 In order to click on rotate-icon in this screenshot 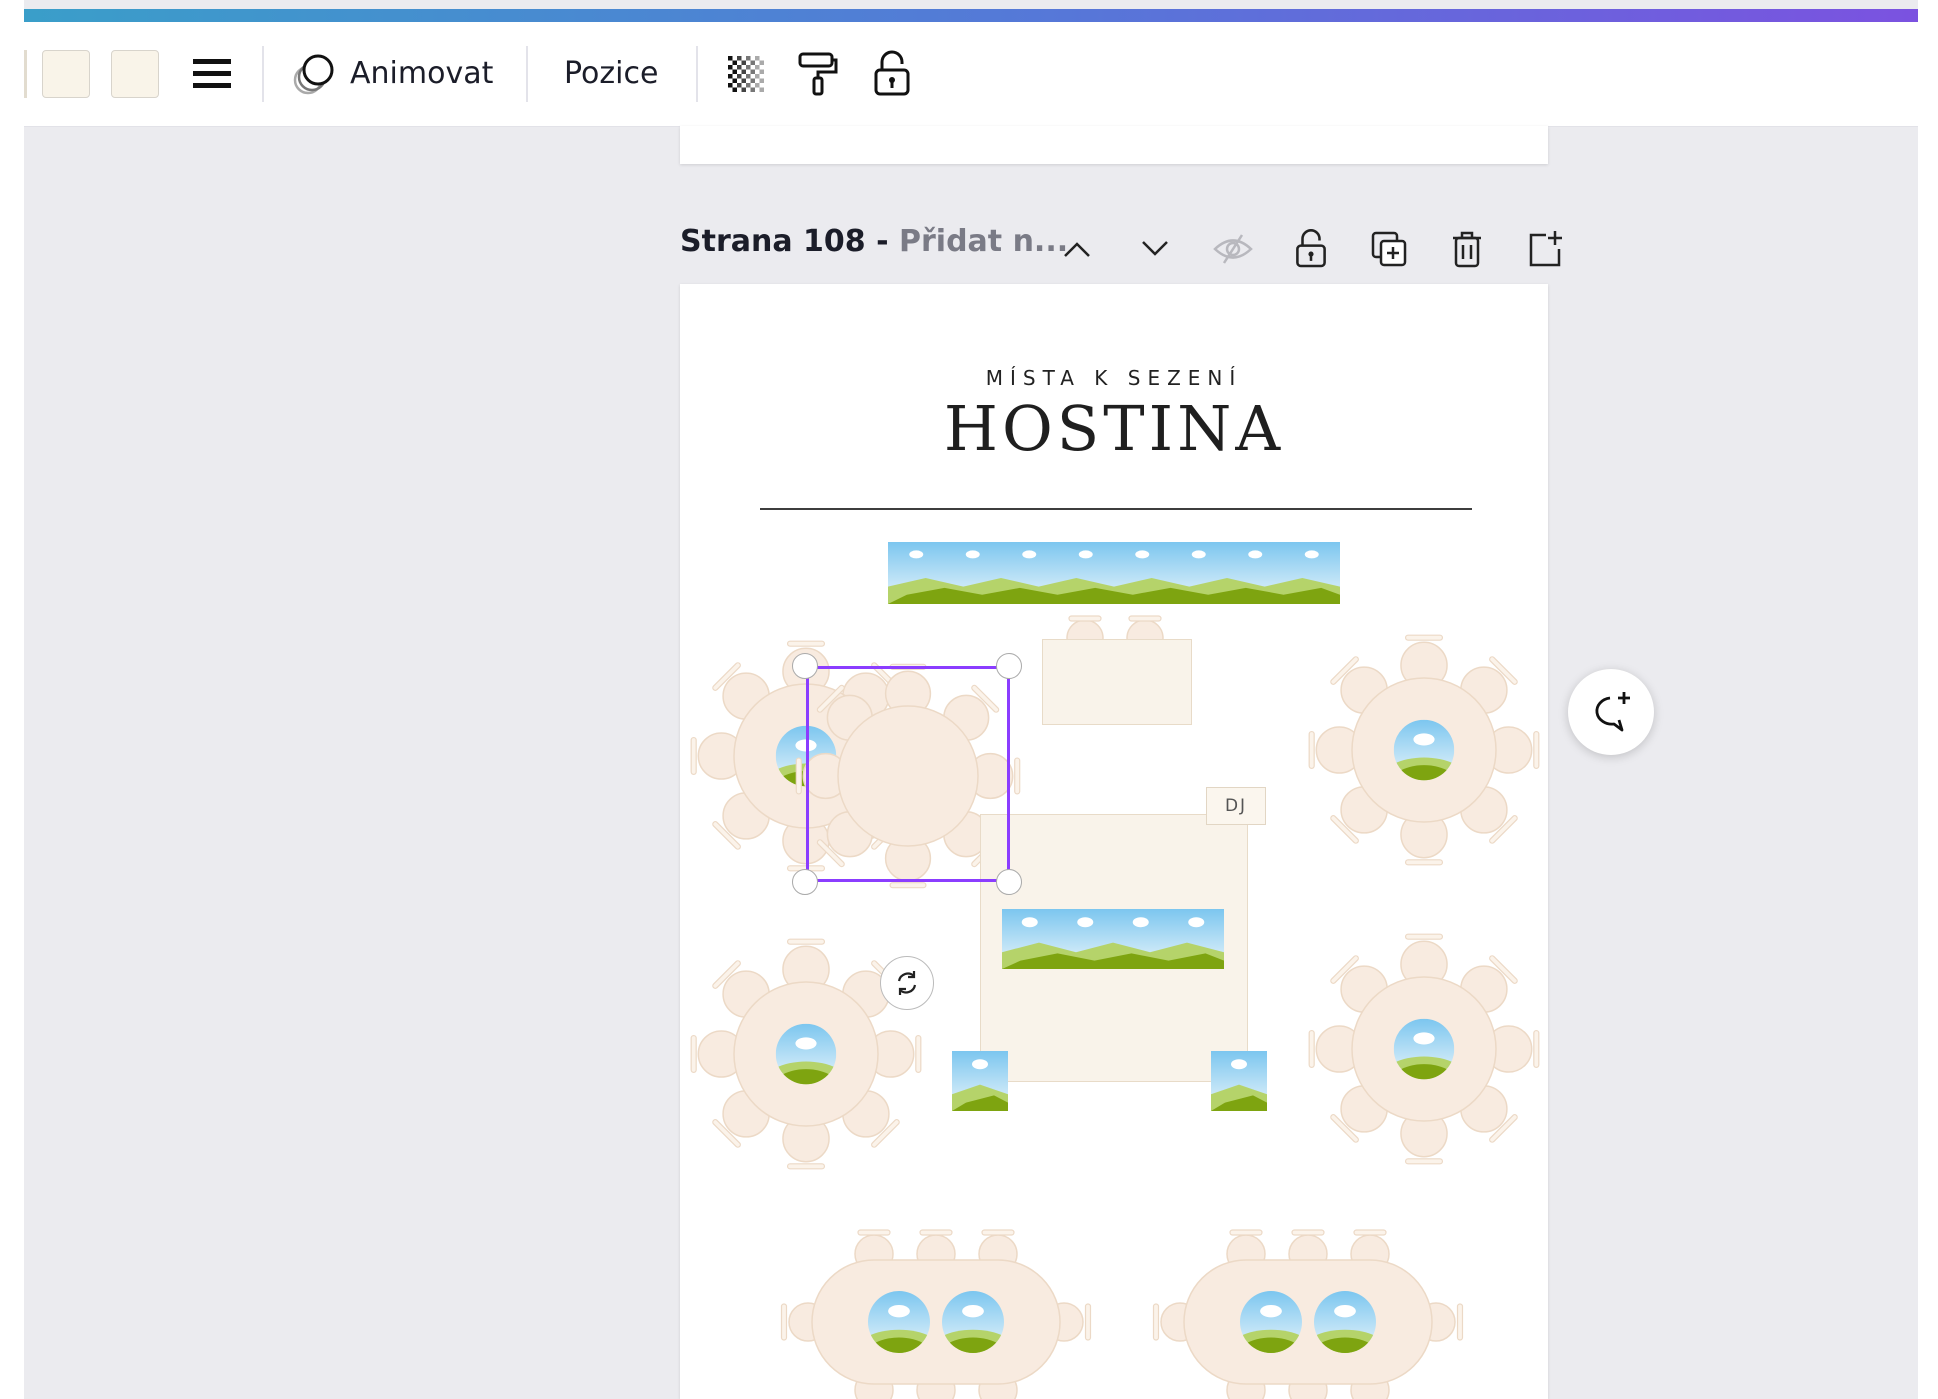, I will do `click(907, 983)`.